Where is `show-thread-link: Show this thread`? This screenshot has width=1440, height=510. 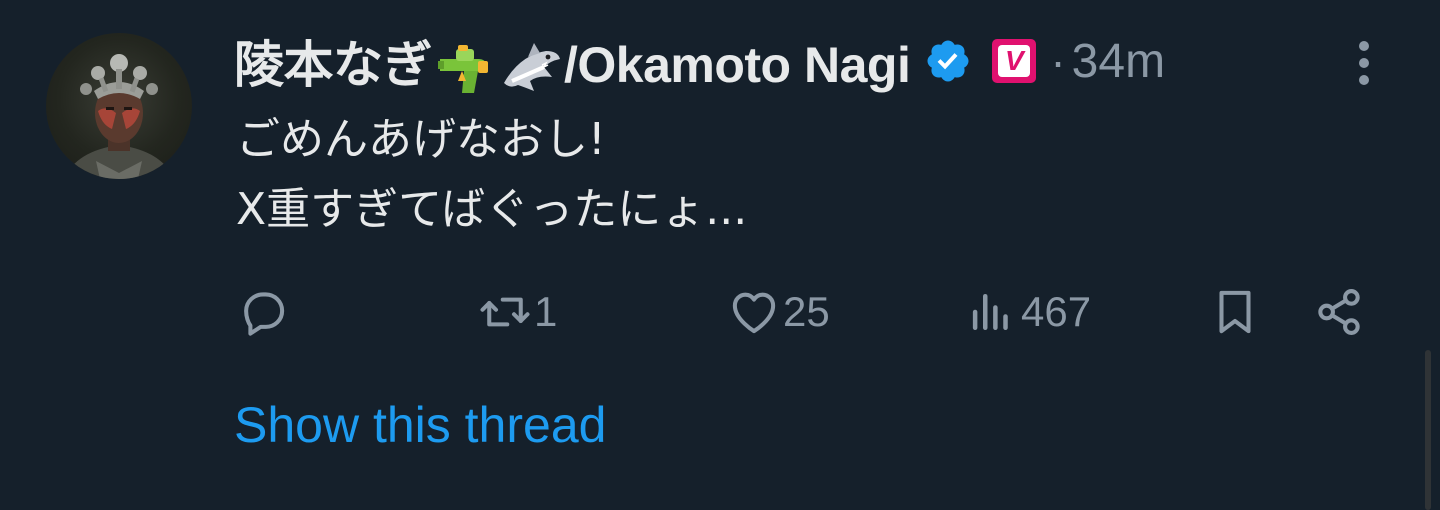 show-thread-link: Show this thread is located at coordinates (420, 425).